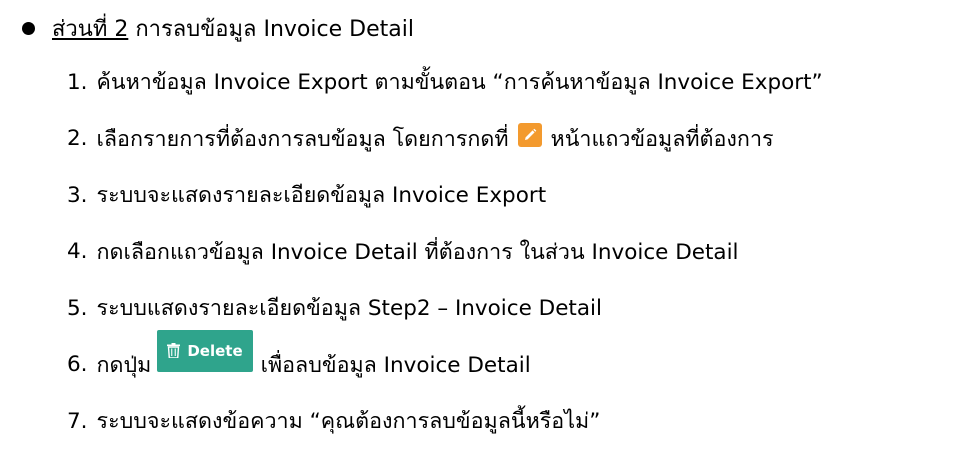  I want to click on bullet-icon, so click(28, 28).